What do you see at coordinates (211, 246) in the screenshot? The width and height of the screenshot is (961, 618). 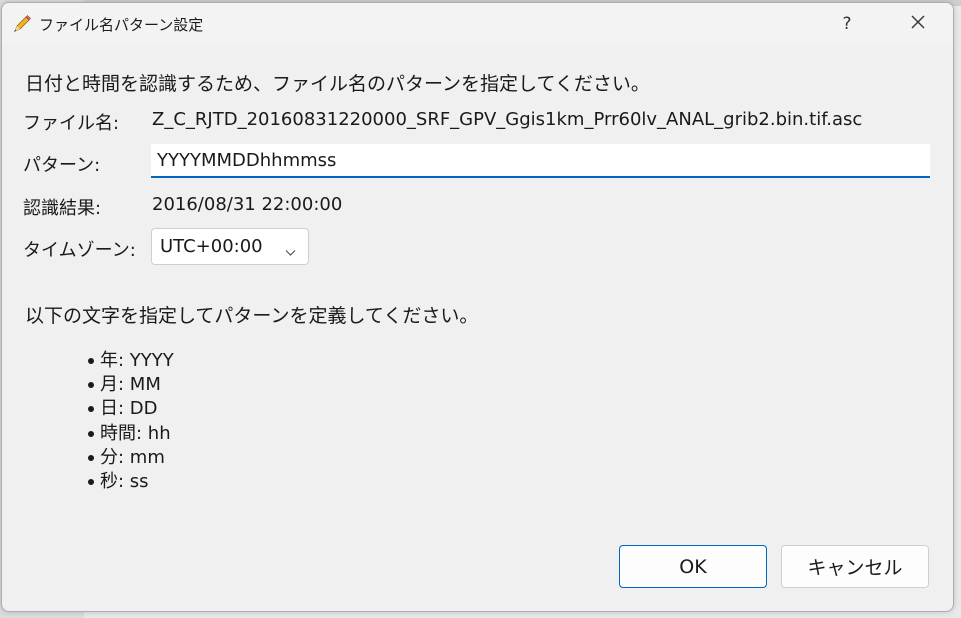 I see `timezone-value: UTC+00:00` at bounding box center [211, 246].